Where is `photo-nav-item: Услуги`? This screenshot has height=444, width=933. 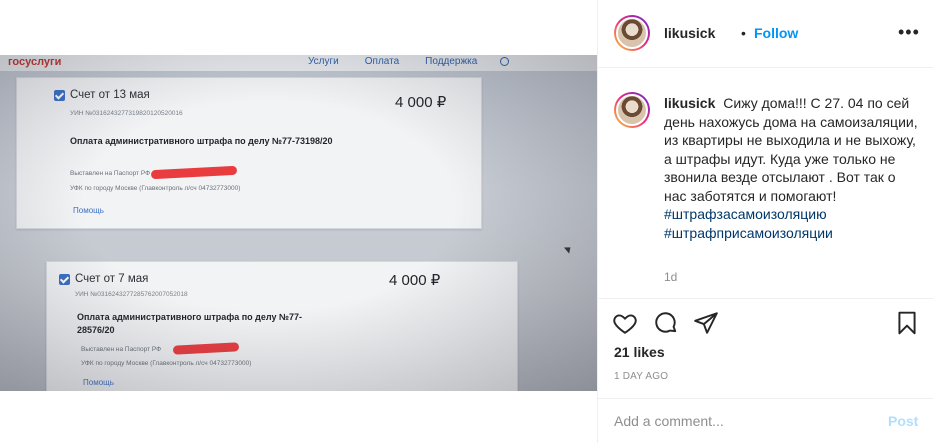 photo-nav-item: Услуги is located at coordinates (323, 61).